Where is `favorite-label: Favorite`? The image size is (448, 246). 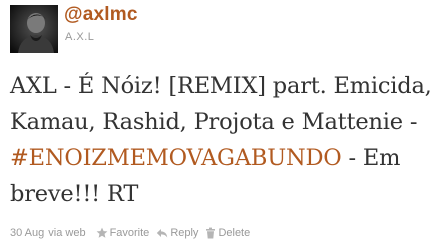
favorite-label: Favorite is located at coordinates (129, 233).